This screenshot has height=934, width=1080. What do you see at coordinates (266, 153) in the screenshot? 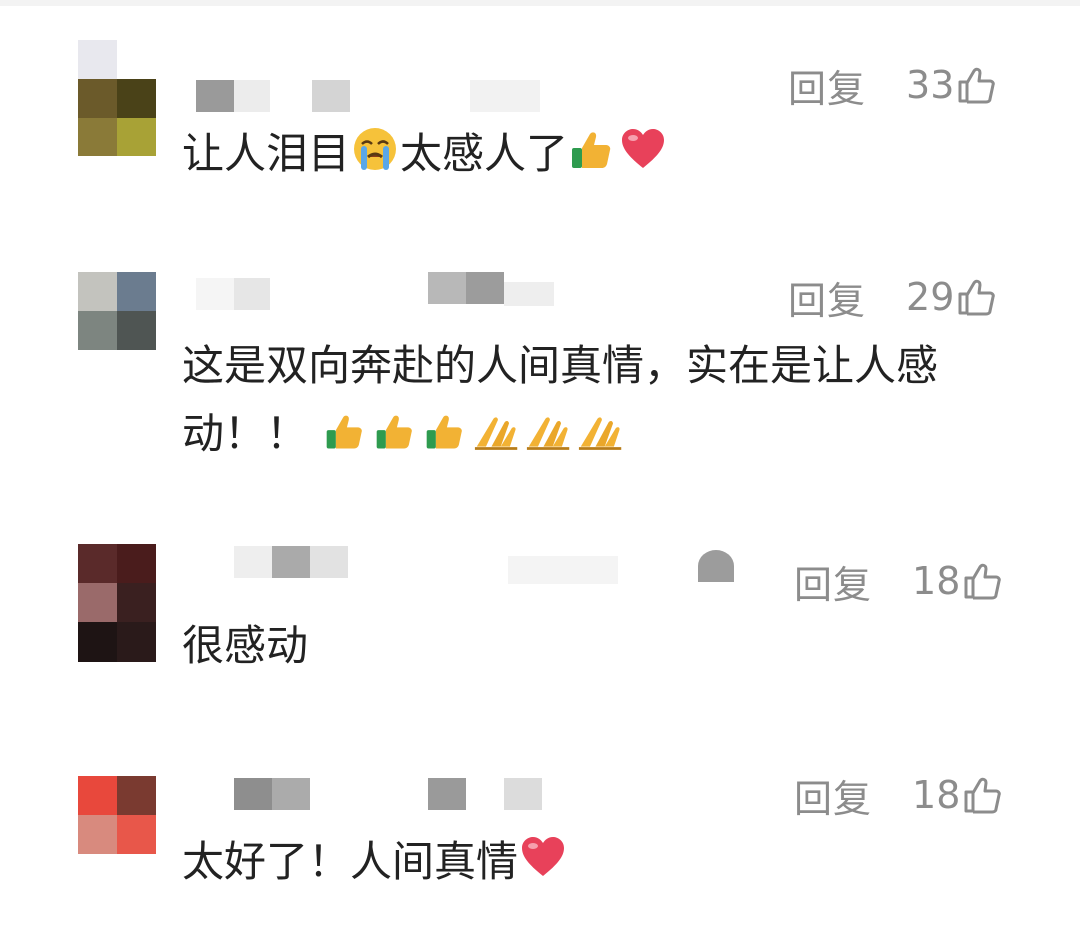
I see `comment-text-part: 让人泪目` at bounding box center [266, 153].